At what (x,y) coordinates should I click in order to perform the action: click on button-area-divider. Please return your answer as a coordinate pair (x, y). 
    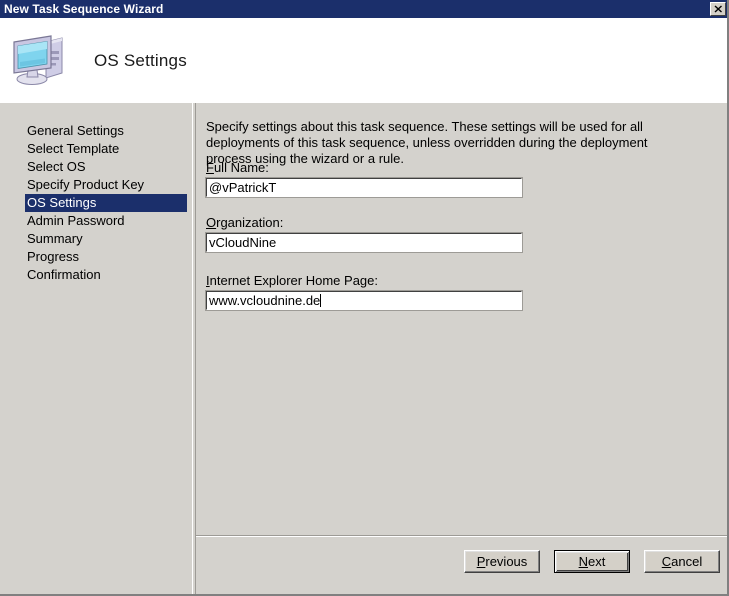
    Looking at the image, I should click on (462, 536).